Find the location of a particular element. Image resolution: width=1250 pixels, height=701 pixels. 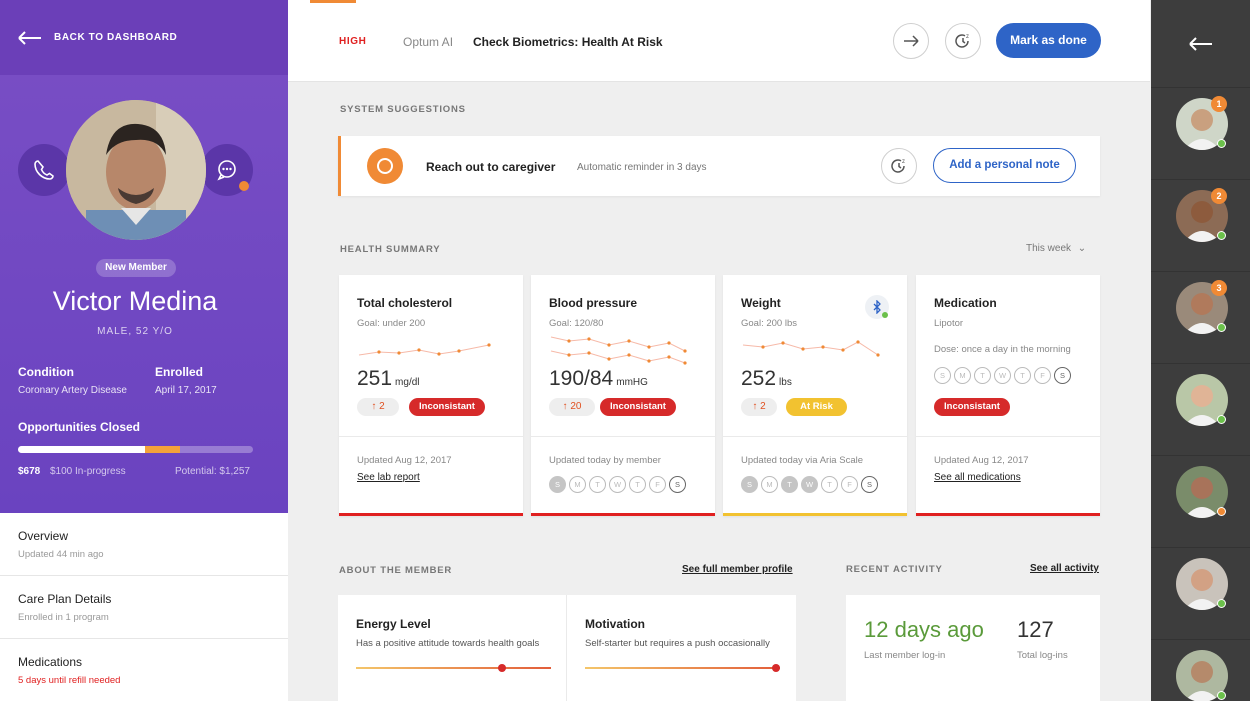

motivation-slider-track is located at coordinates (682, 668).